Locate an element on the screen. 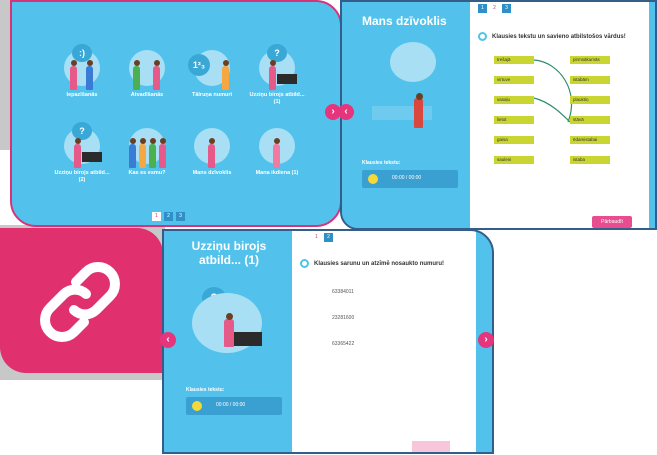 This screenshot has height=455, width=657. panel-edge is located at coordinates (652, 115).